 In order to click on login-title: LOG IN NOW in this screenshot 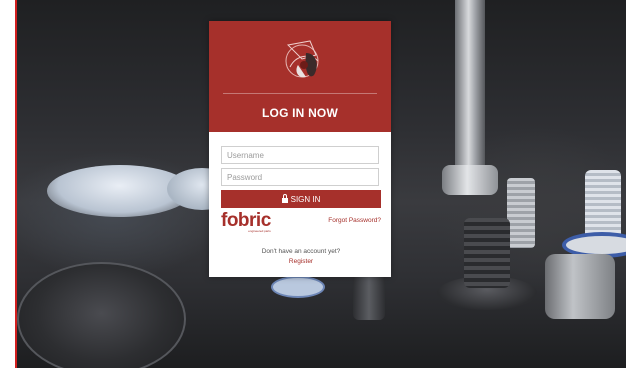, I will do `click(300, 113)`.